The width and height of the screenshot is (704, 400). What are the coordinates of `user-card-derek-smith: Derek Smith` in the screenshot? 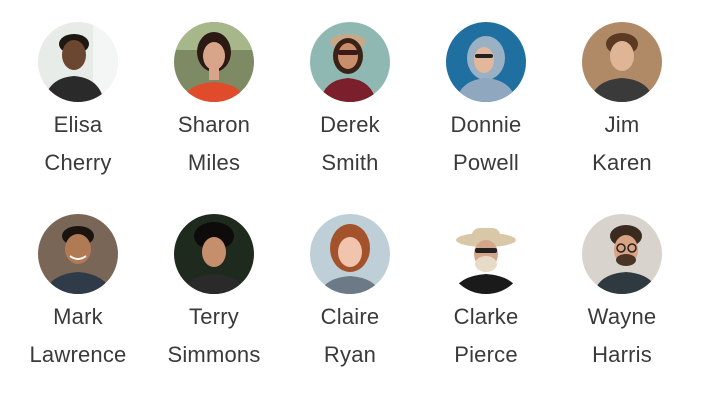 It's located at (350, 102).